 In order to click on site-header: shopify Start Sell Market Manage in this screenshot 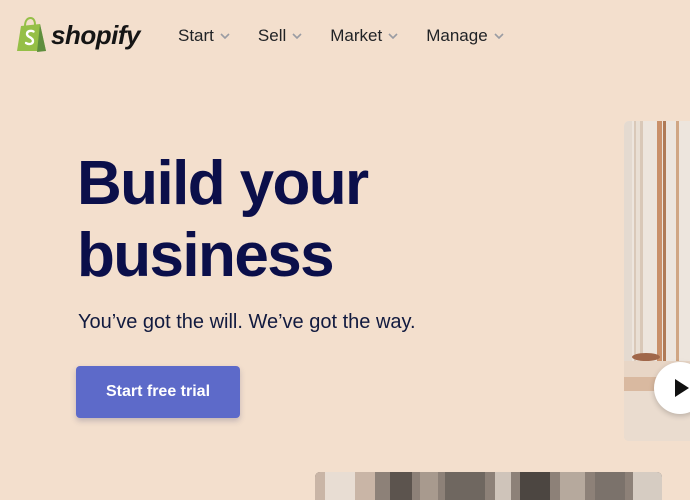, I will do `click(345, 36)`.